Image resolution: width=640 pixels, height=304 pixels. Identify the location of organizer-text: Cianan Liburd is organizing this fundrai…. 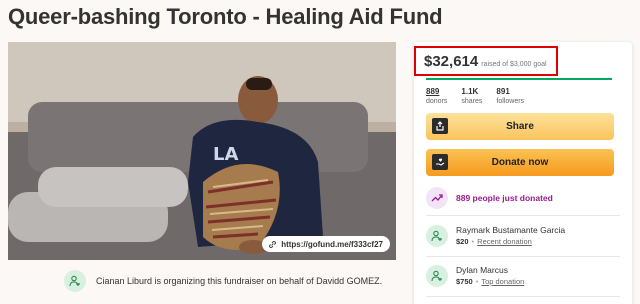
(239, 281).